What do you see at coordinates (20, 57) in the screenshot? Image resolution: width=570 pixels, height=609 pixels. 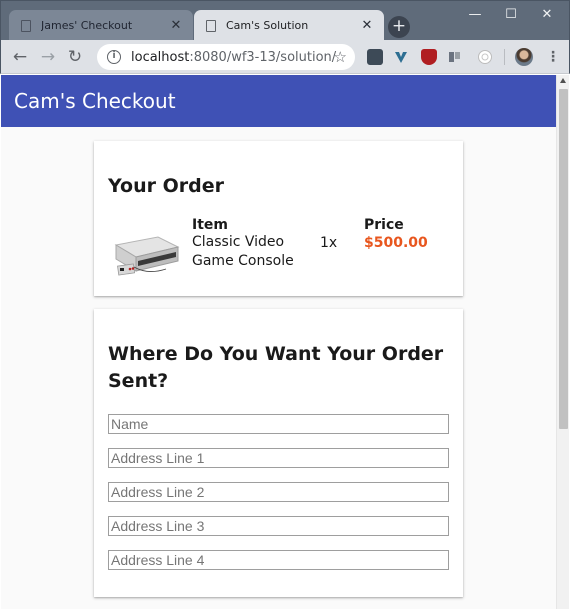 I see `back-button: ←` at bounding box center [20, 57].